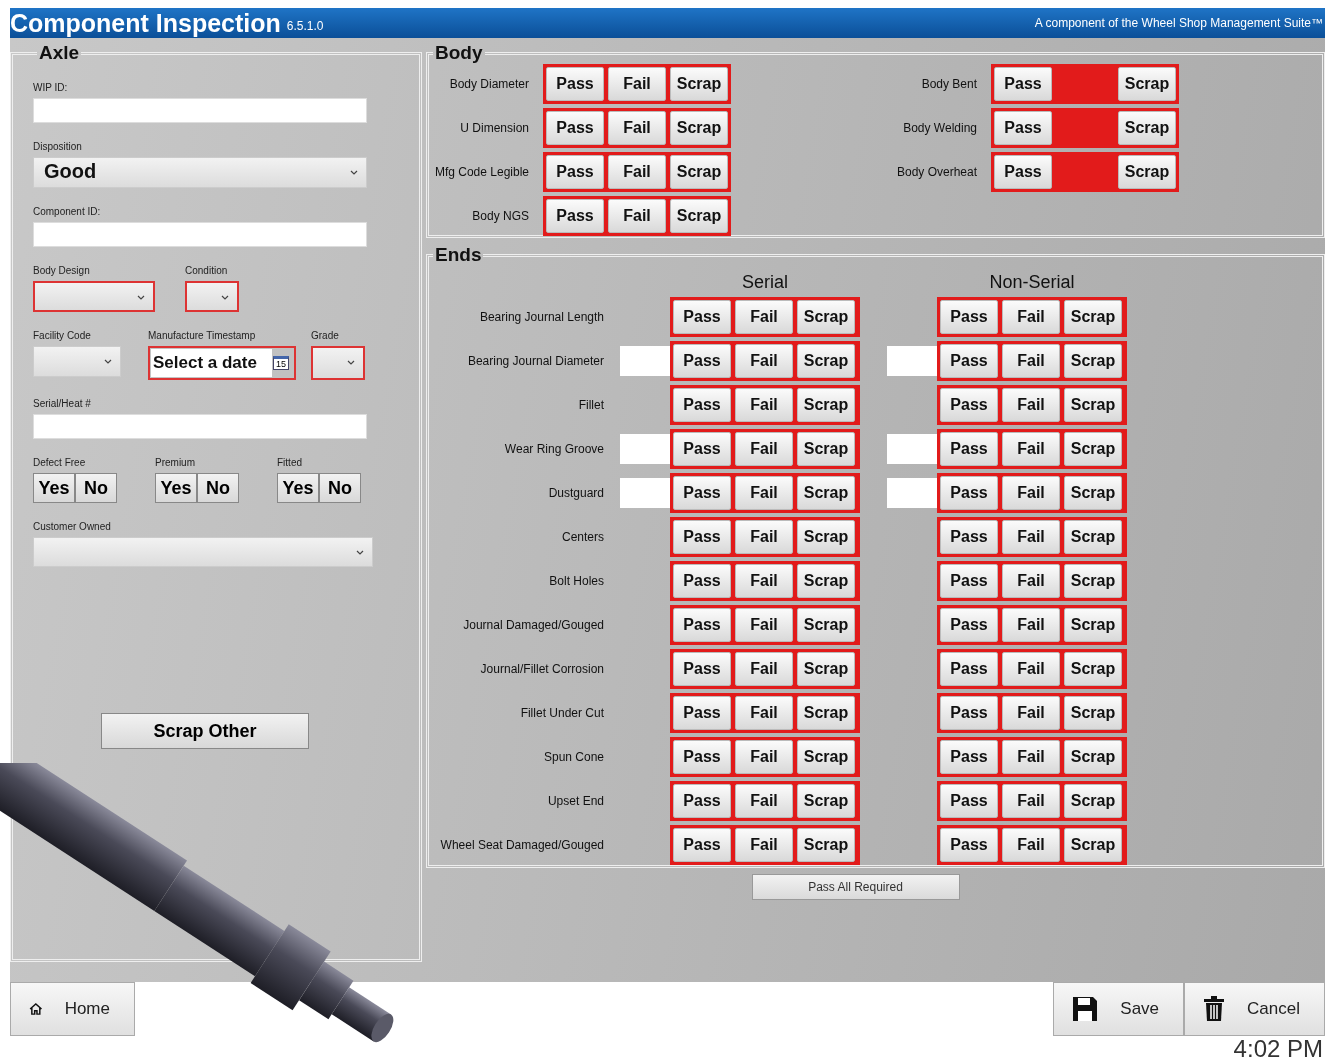  Describe the element at coordinates (1119, 1009) in the screenshot. I see `save-button: Save` at that location.